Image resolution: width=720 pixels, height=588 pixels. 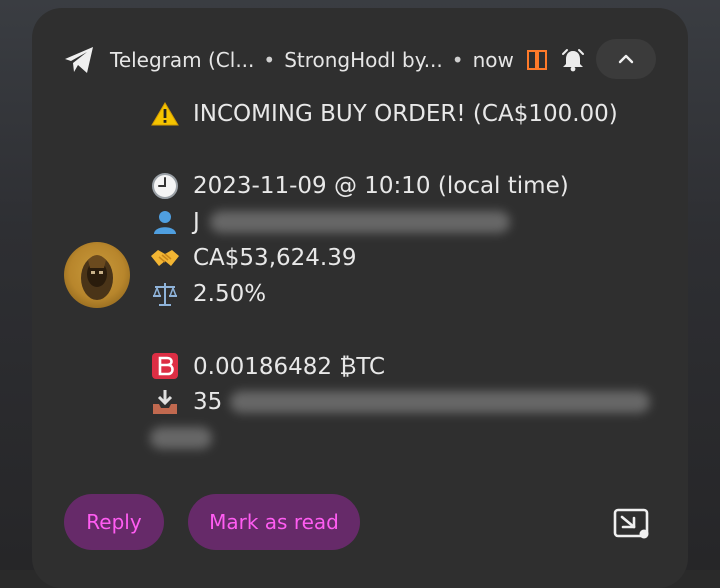 I want to click on notification-header: Telegram (Cl... • StrongHodl by... • now, so click(x=362, y=60).